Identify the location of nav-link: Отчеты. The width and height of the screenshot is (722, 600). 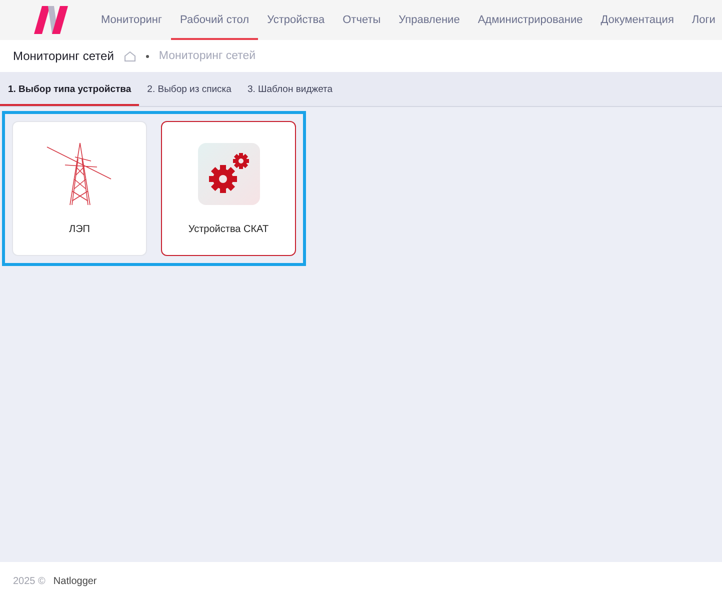
(362, 20).